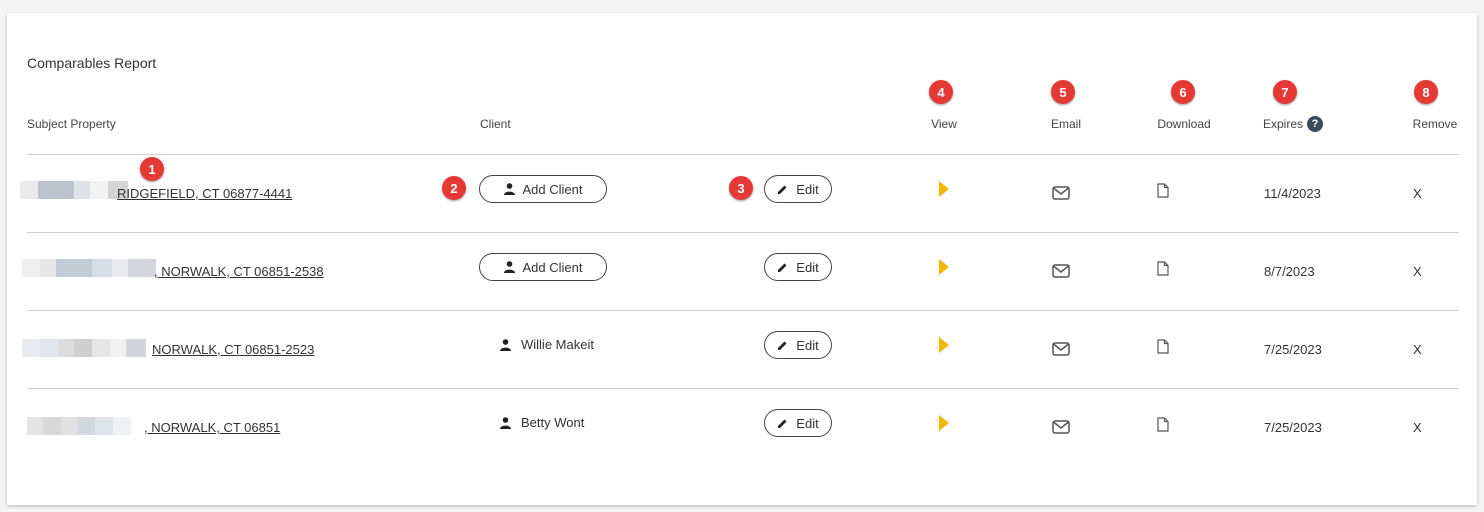 This screenshot has width=1484, height=512. What do you see at coordinates (92, 63) in the screenshot?
I see `report-title: Comparables Report` at bounding box center [92, 63].